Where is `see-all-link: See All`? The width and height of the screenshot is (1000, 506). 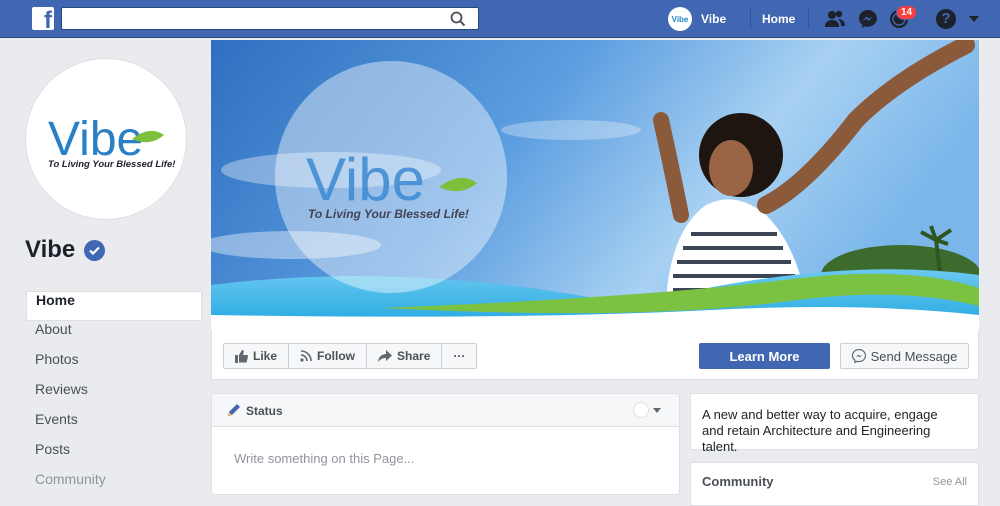 see-all-link: See All is located at coordinates (950, 482).